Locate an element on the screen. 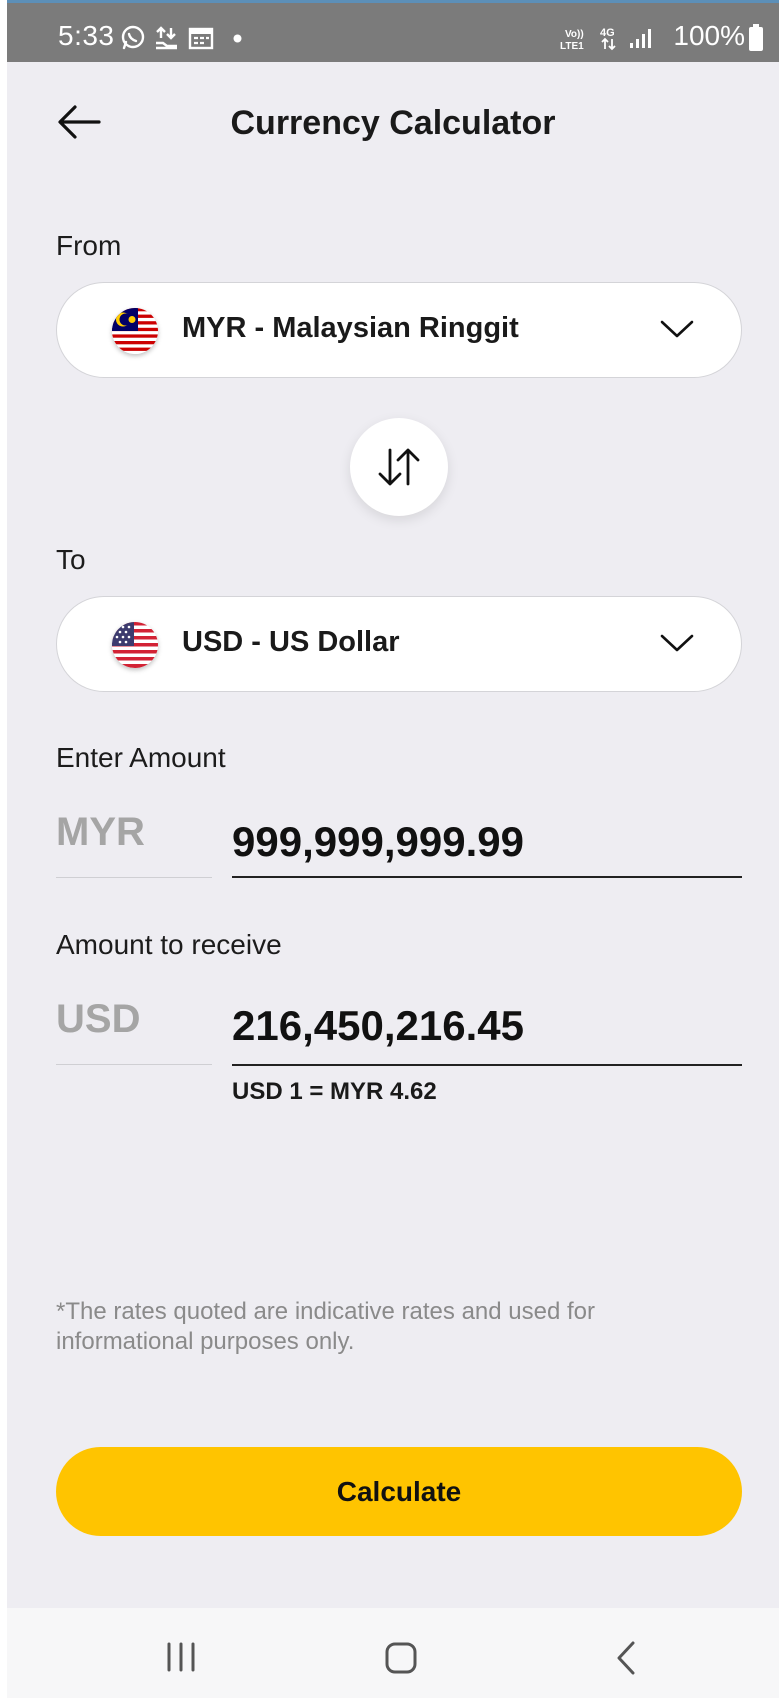 This screenshot has width=779, height=1698. whatsapp-icon is located at coordinates (133, 37).